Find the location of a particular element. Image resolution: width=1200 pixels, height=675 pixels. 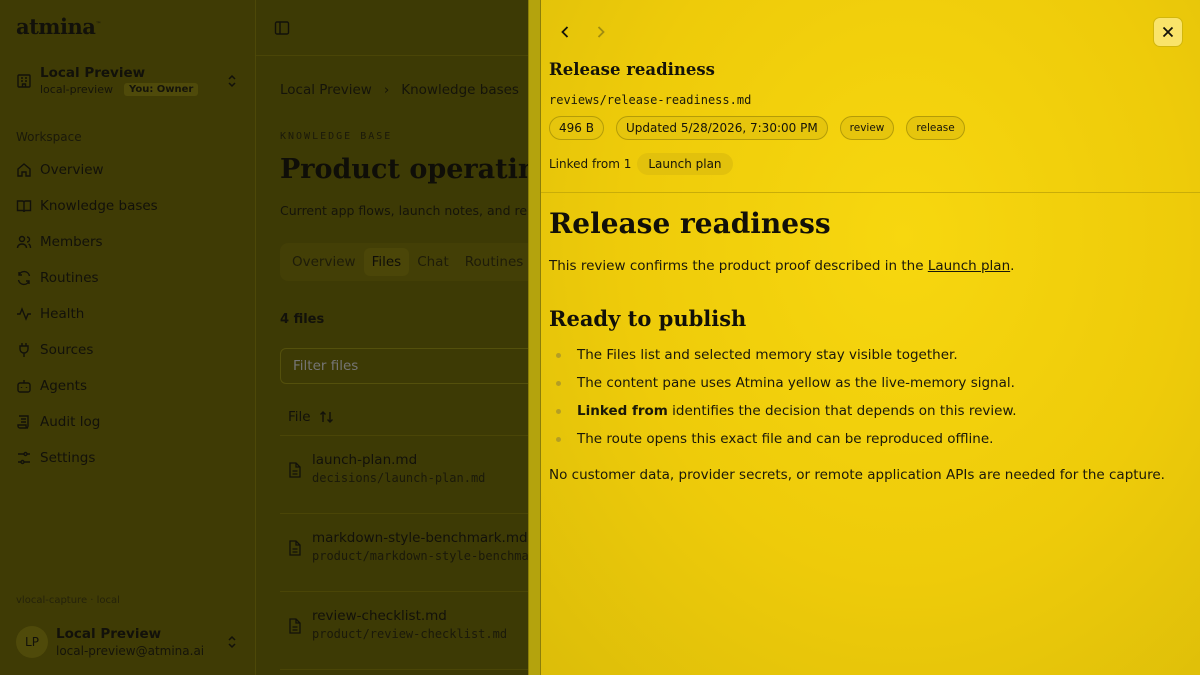

content-heading: Release readiness is located at coordinates (690, 223).